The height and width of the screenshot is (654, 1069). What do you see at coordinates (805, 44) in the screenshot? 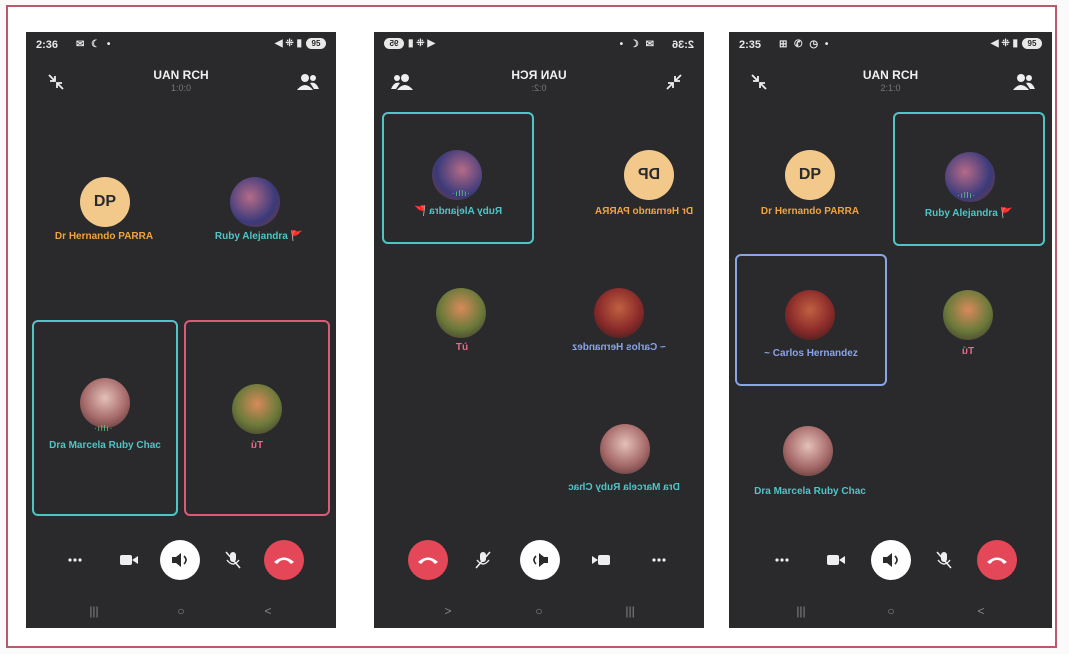
I see `status-icons: ⊞ ✆ ◷ •` at bounding box center [805, 44].